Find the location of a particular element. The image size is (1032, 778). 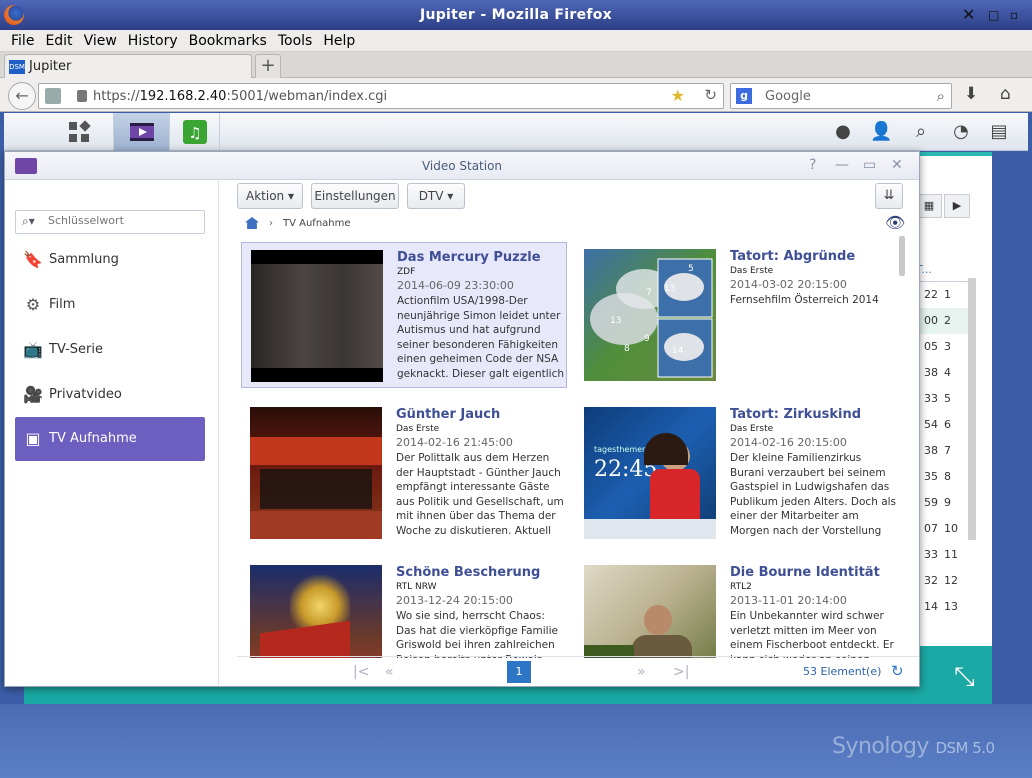

site-identity-icon is located at coordinates (53, 96).